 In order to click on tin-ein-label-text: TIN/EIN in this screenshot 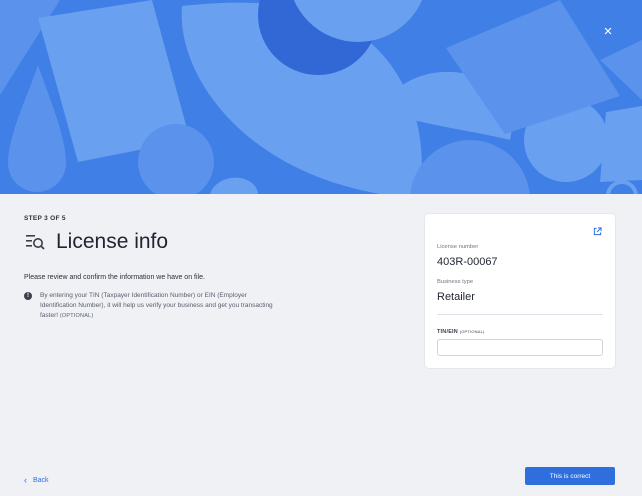, I will do `click(447, 332)`.